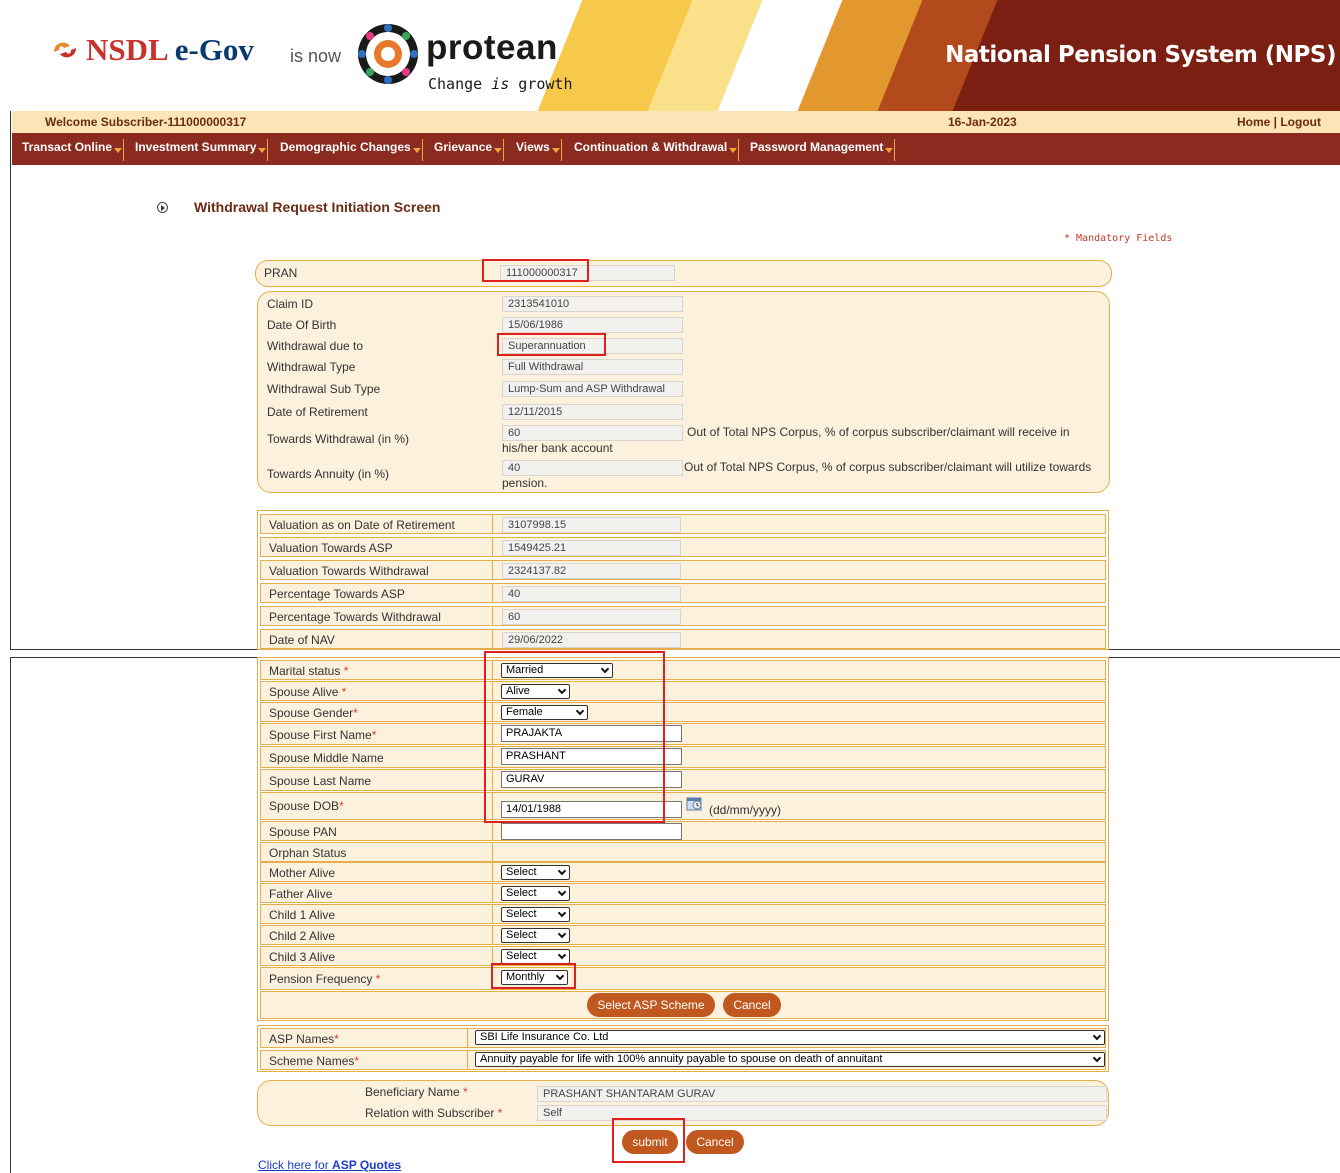  I want to click on spouse-alive-label: Spouse Alive *, so click(307, 692).